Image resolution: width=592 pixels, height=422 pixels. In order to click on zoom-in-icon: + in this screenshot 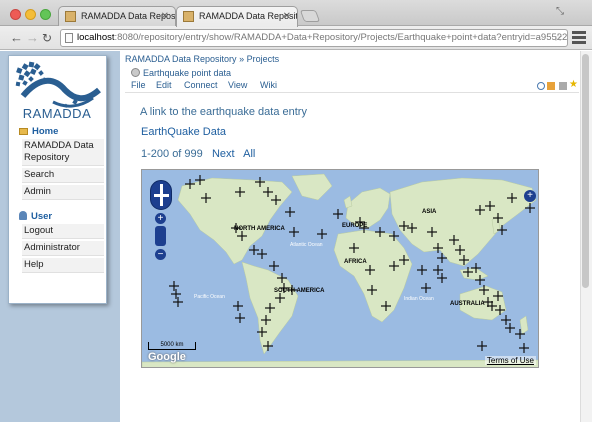, I will do `click(160, 218)`.